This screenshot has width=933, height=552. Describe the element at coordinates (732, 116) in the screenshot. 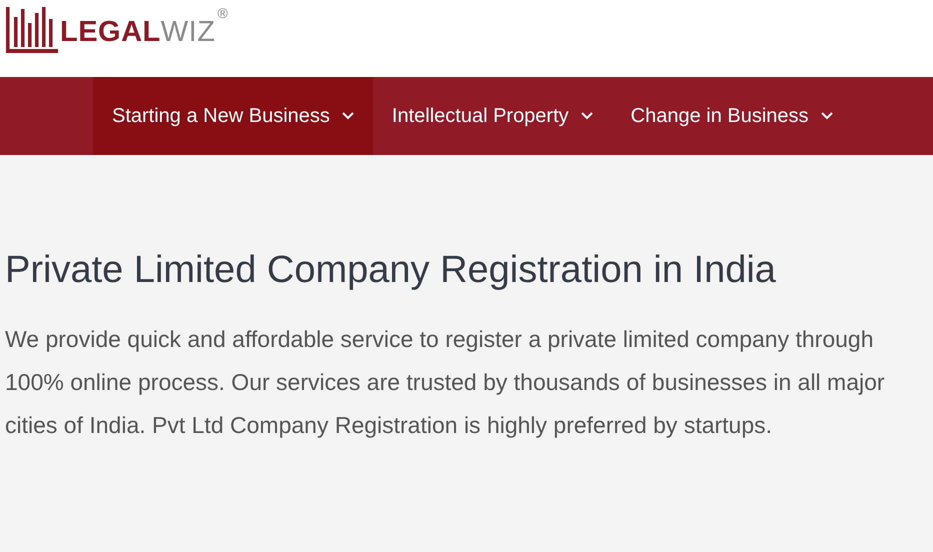

I see `nav-tab: Change in Business` at that location.